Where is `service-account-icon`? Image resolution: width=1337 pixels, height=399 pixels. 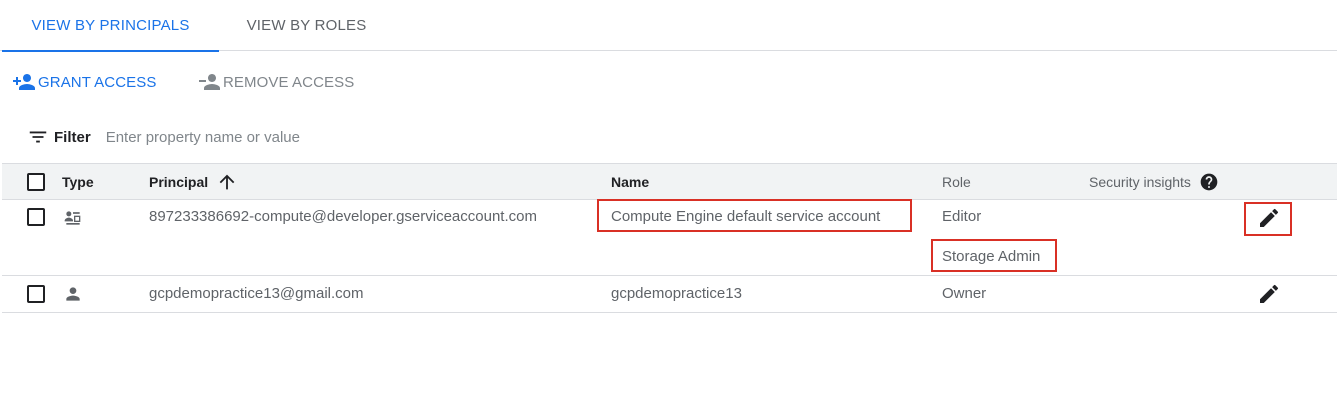
service-account-icon is located at coordinates (73, 218).